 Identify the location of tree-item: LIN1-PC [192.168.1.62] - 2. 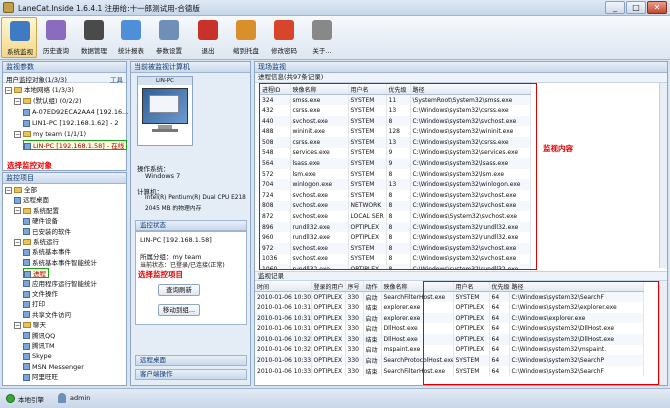
(71, 123).